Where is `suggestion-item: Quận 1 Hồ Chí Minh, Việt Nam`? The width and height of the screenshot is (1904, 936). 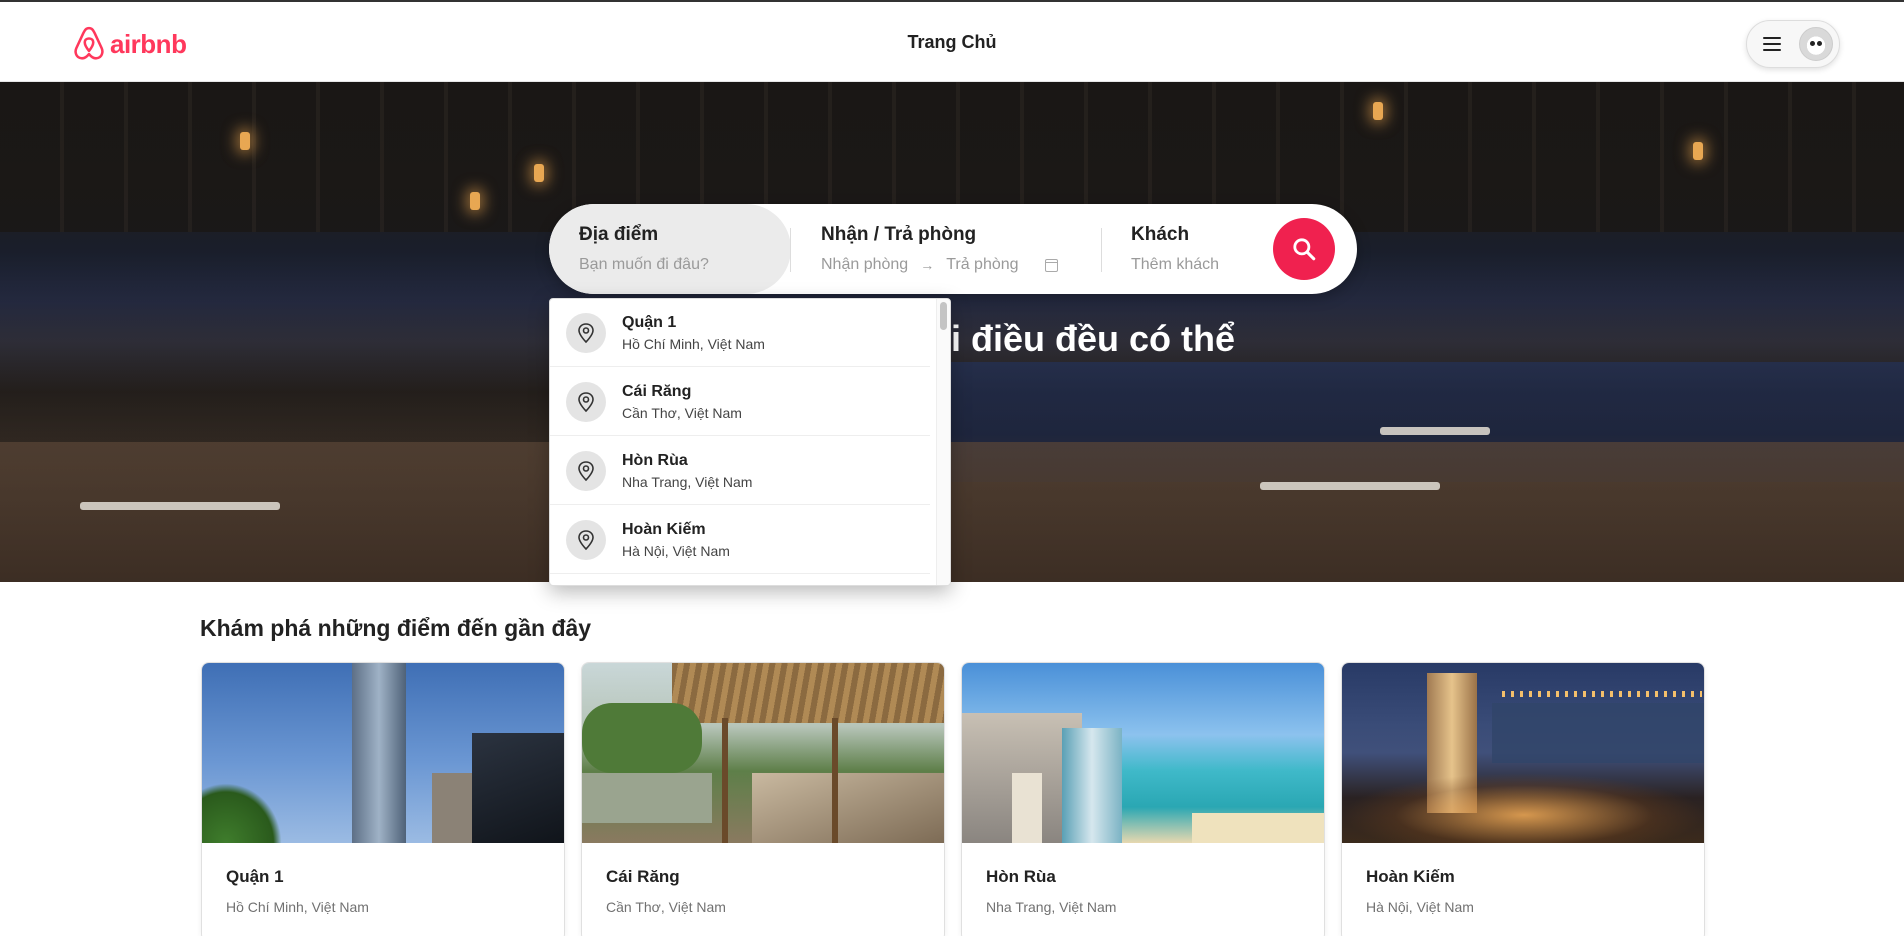
suggestion-item: Quận 1 Hồ Chí Minh, Việt Nam is located at coordinates (740, 333).